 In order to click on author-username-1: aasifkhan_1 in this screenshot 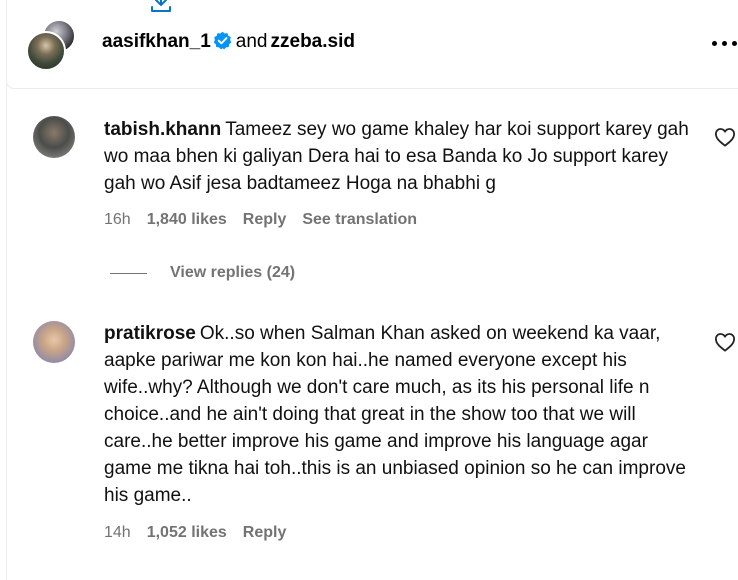, I will do `click(156, 41)`.